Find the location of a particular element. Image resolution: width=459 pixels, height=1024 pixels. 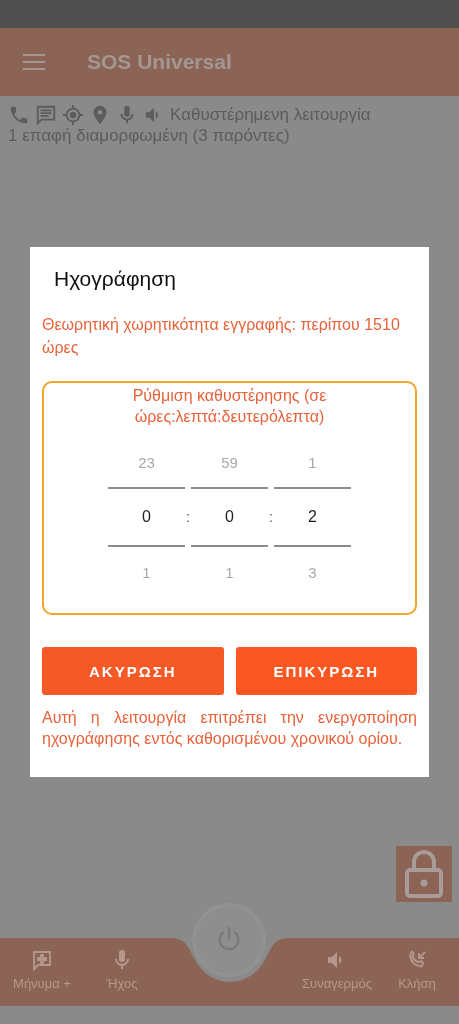

location-target-icon is located at coordinates (73, 115).